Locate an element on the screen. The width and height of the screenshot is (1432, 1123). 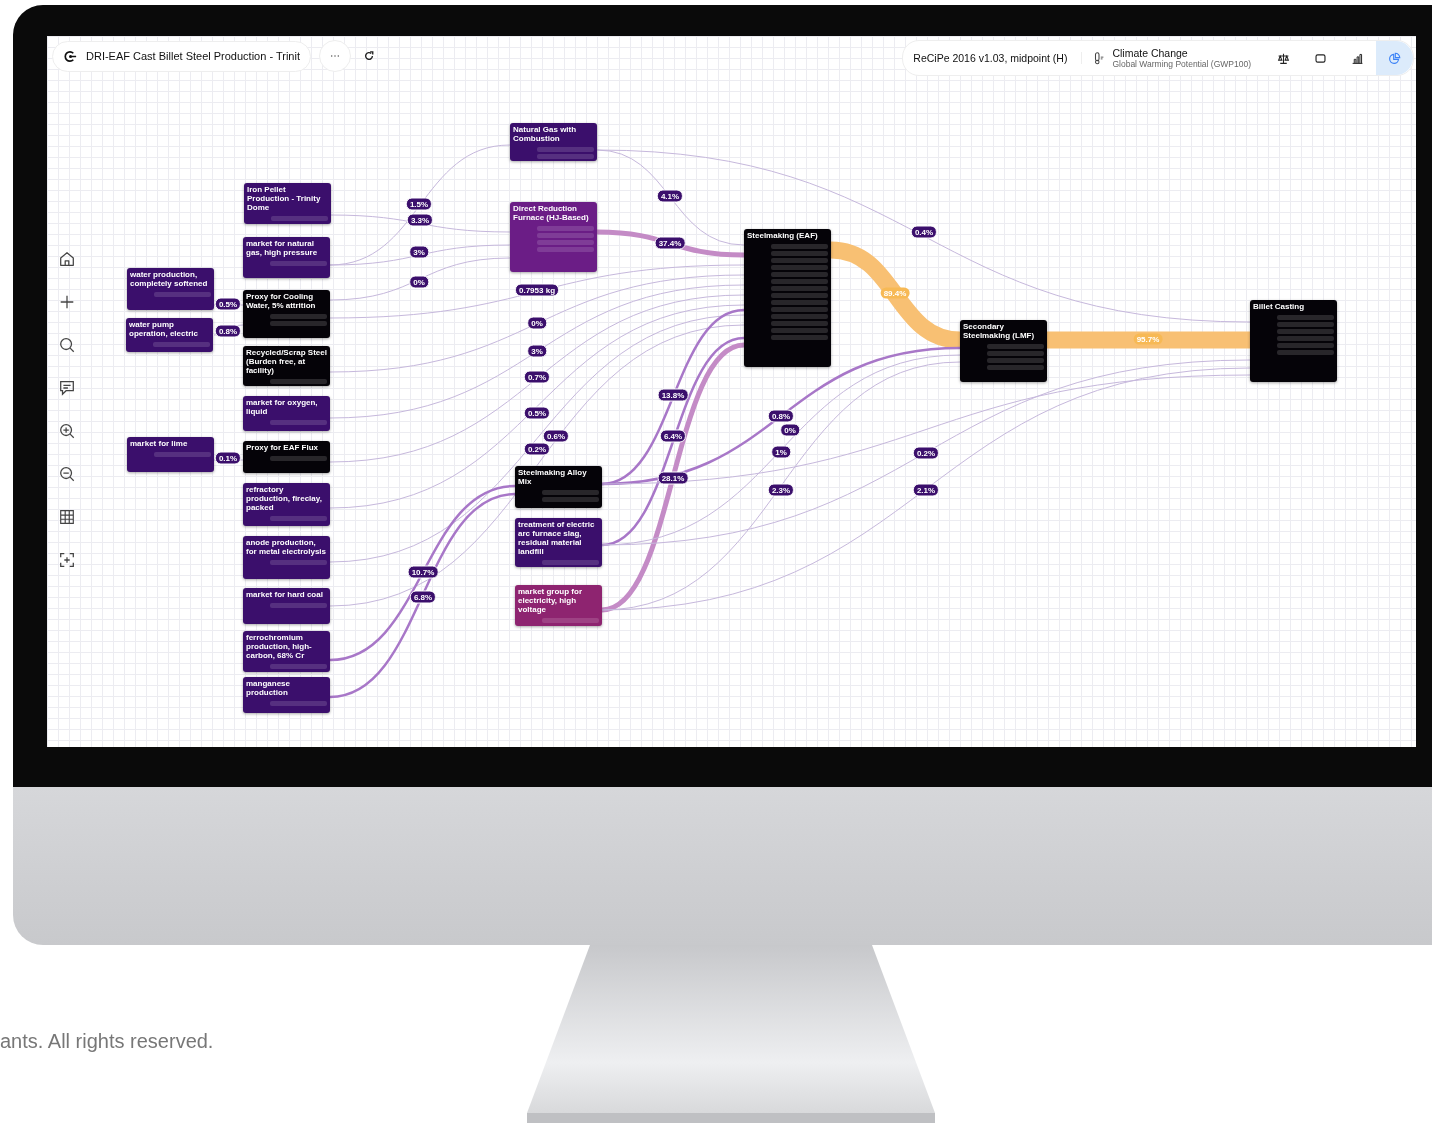
process-node: refractory production, fireclay, packed is located at coordinates (286, 504).